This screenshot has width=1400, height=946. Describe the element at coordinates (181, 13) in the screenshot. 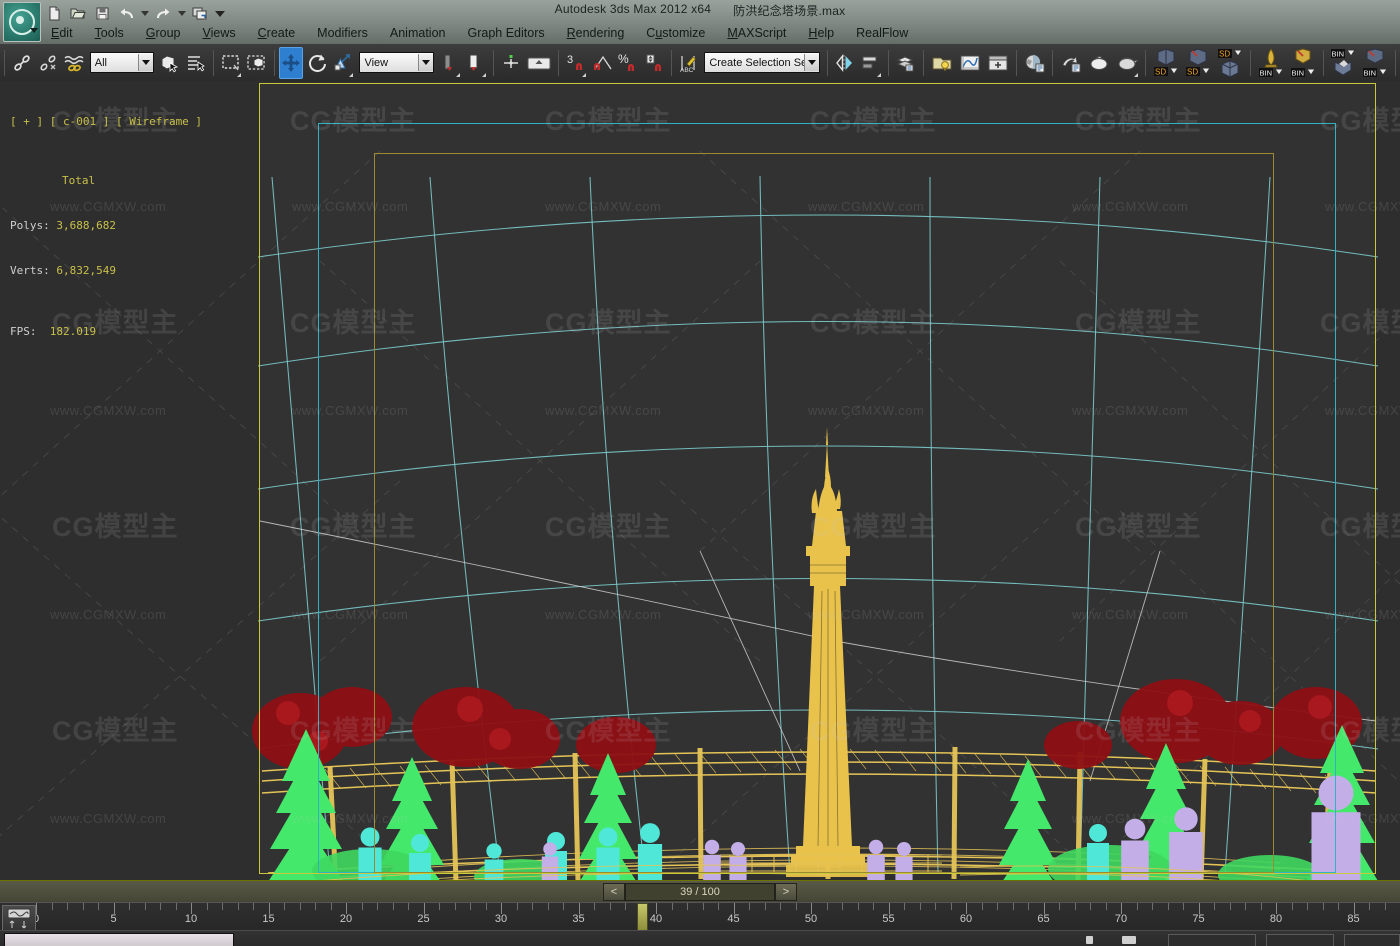

I see `redo-dropdown-icon` at that location.